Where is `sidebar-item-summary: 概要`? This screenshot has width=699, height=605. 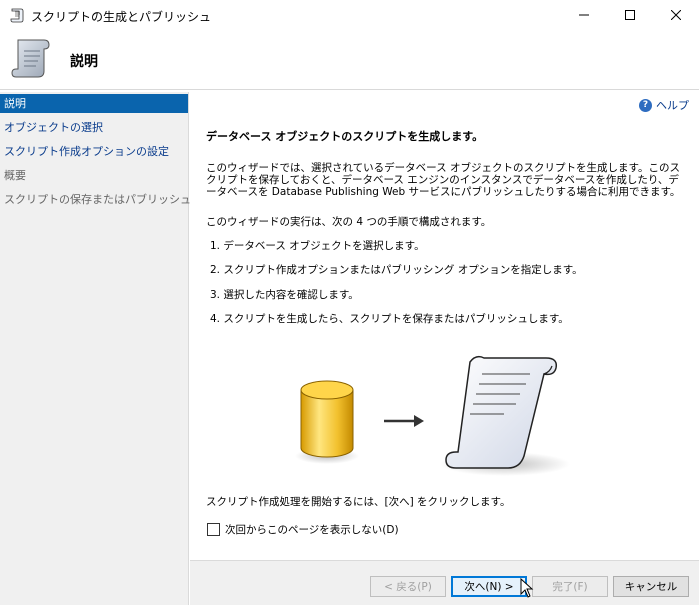 sidebar-item-summary: 概要 is located at coordinates (15, 175).